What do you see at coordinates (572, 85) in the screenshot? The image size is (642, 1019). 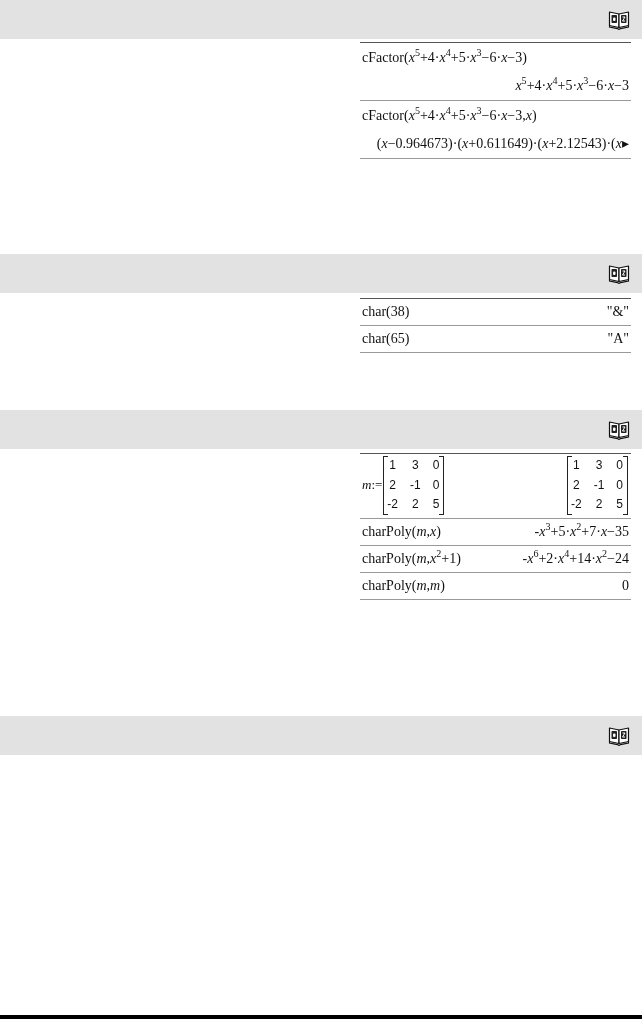 I see `result-expression: x$^{5}$+4·x$^{4}$+5·x$^{3}$−6·x−3` at bounding box center [572, 85].